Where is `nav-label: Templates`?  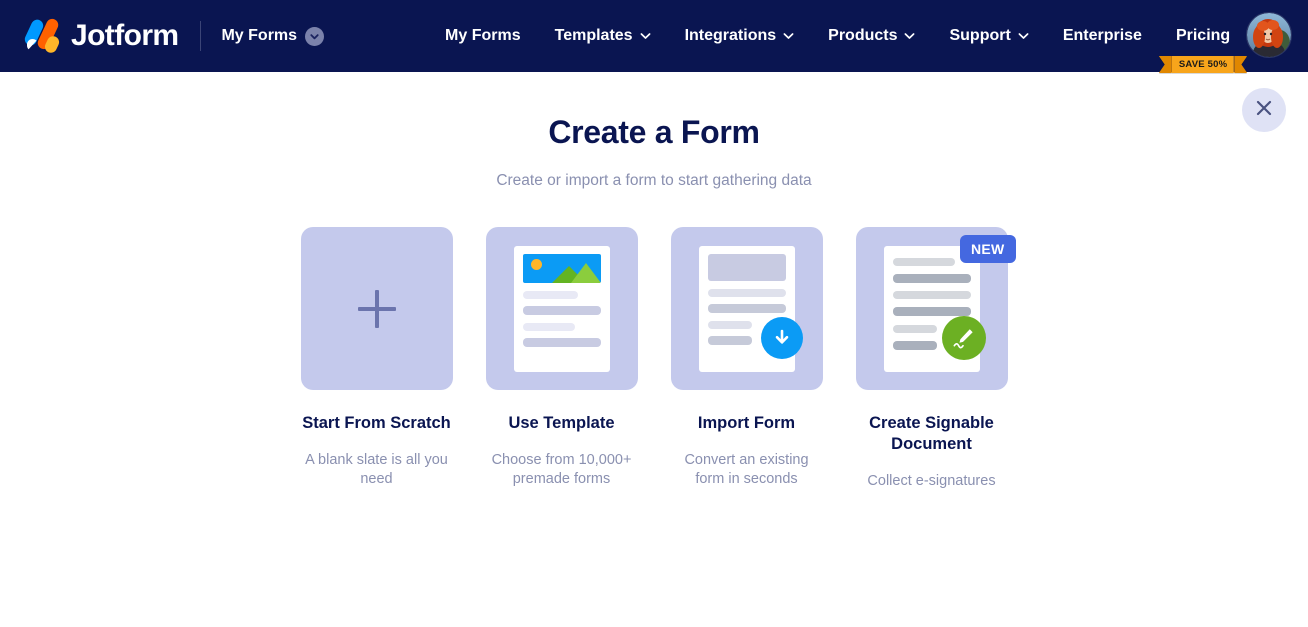 nav-label: Templates is located at coordinates (593, 35).